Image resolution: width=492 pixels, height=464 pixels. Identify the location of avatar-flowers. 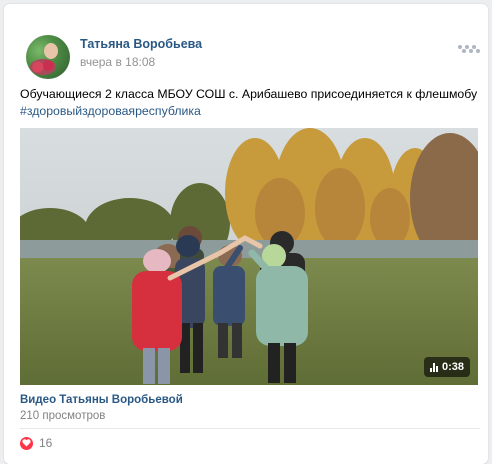
(43, 67).